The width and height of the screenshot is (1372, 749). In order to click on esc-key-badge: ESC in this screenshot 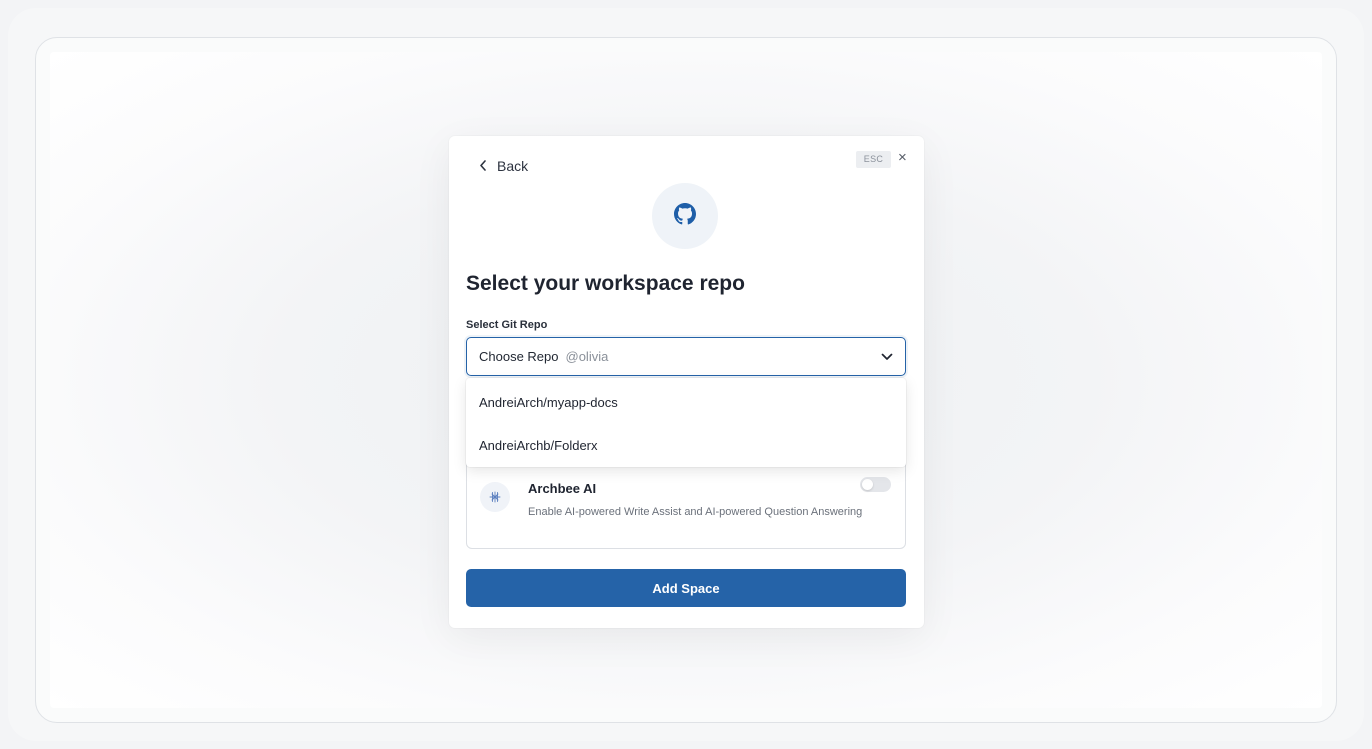, I will do `click(873, 159)`.